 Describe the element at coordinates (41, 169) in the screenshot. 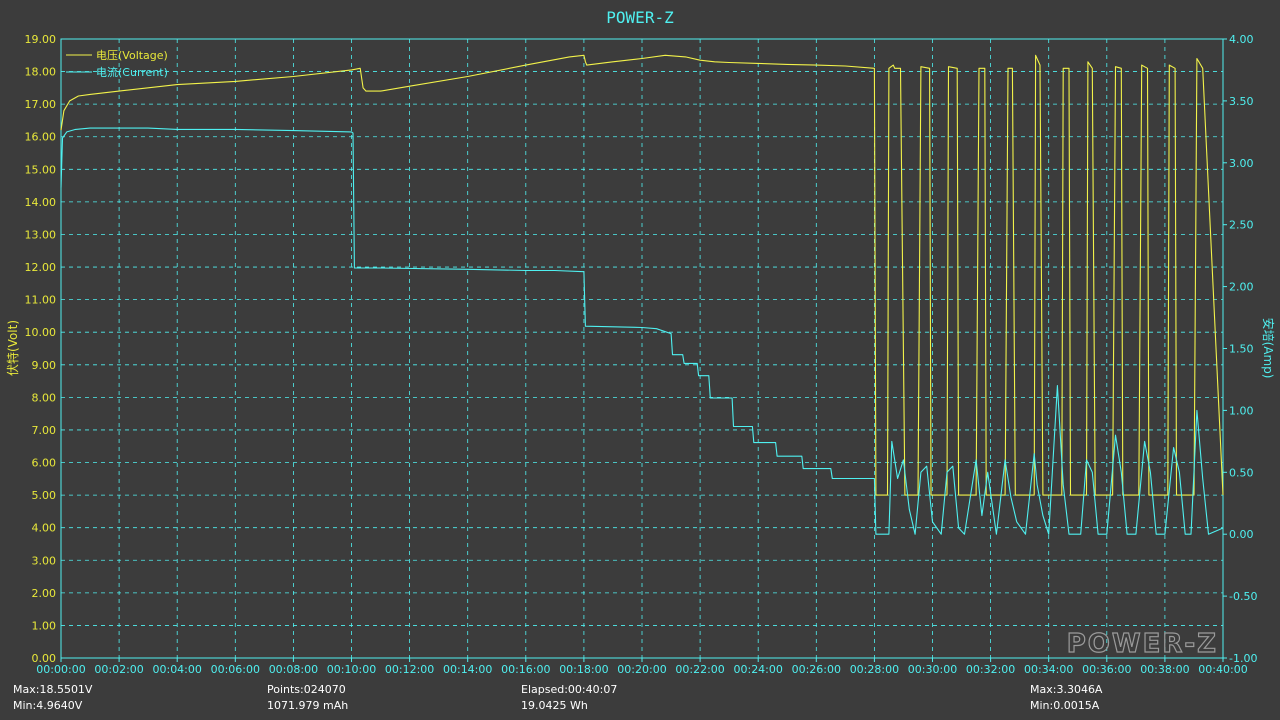

I see `y-tick-label-left: 15.00` at that location.